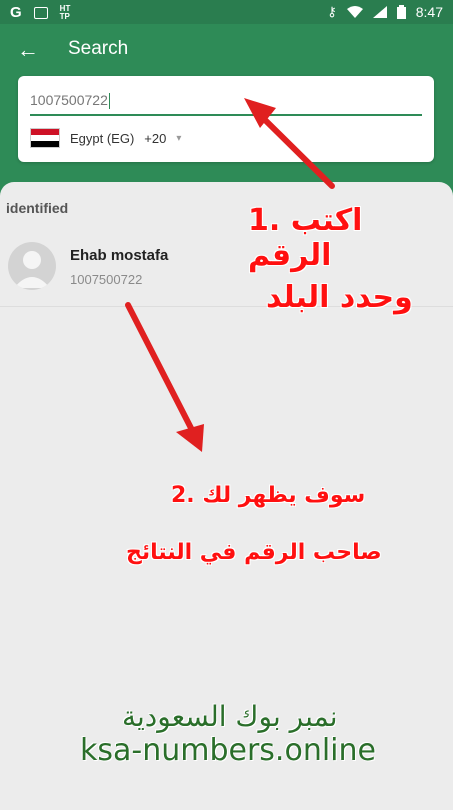  Describe the element at coordinates (69, 100) in the screenshot. I see `phone-search-value: 1007500722` at that location.